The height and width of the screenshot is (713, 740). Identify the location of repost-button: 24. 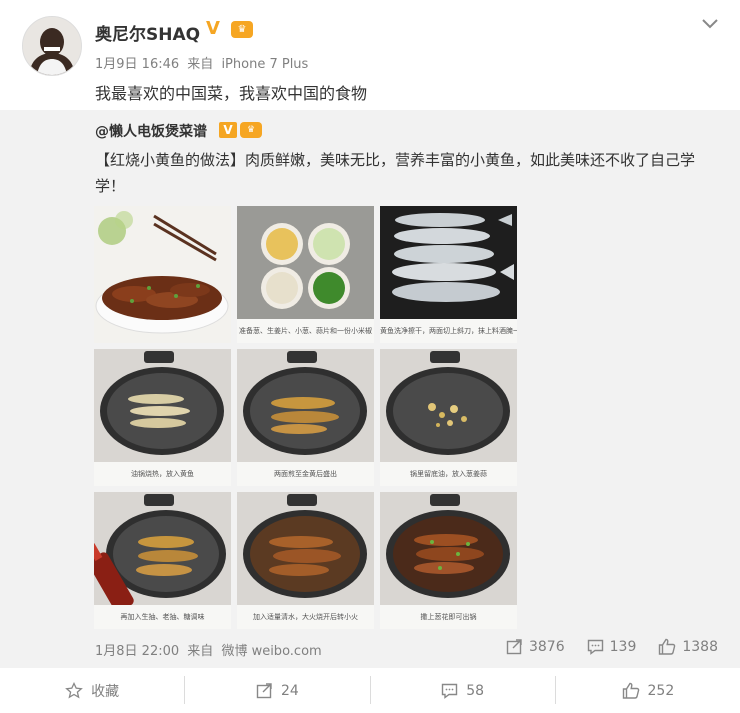
(277, 690).